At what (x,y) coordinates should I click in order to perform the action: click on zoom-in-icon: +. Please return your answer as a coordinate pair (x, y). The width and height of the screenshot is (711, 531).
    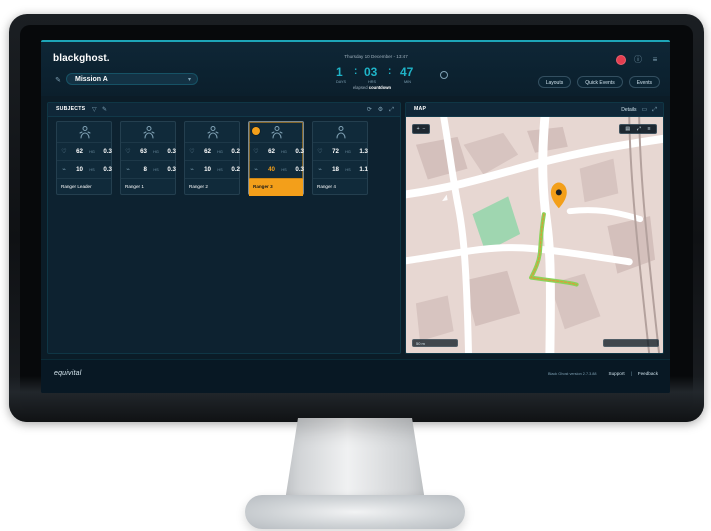
    Looking at the image, I should click on (418, 129).